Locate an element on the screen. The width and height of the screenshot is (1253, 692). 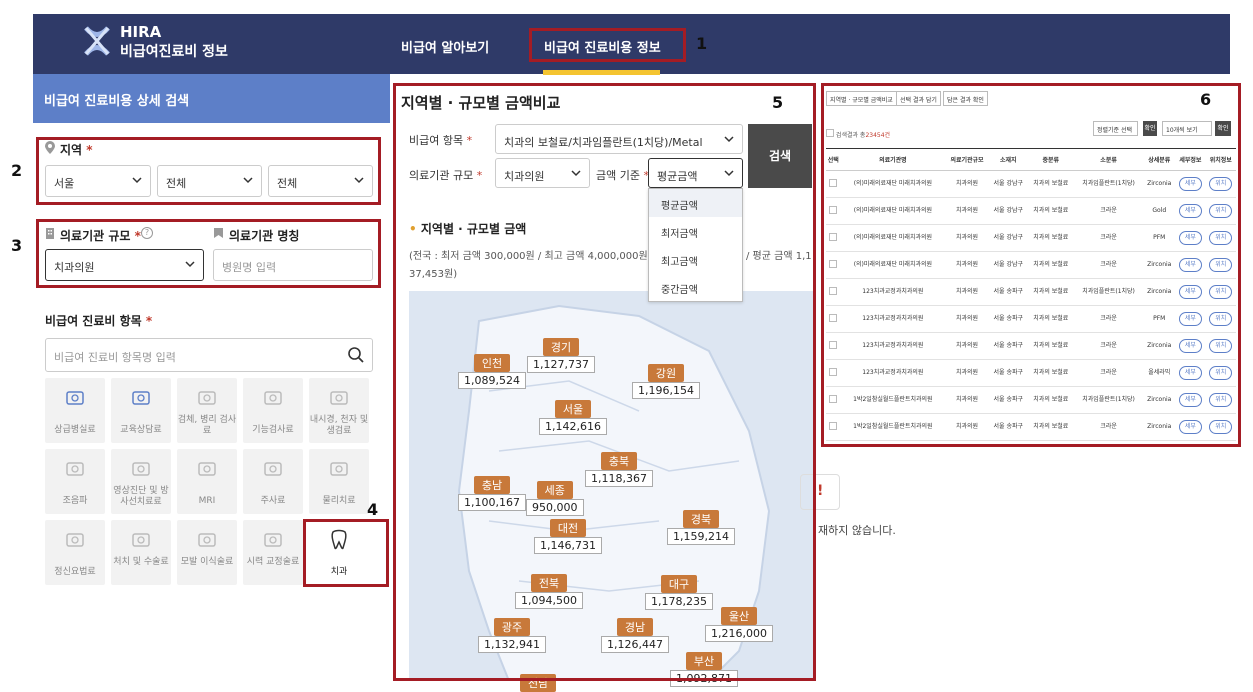
basis-option-avg: 평균금액 is located at coordinates (695, 203).